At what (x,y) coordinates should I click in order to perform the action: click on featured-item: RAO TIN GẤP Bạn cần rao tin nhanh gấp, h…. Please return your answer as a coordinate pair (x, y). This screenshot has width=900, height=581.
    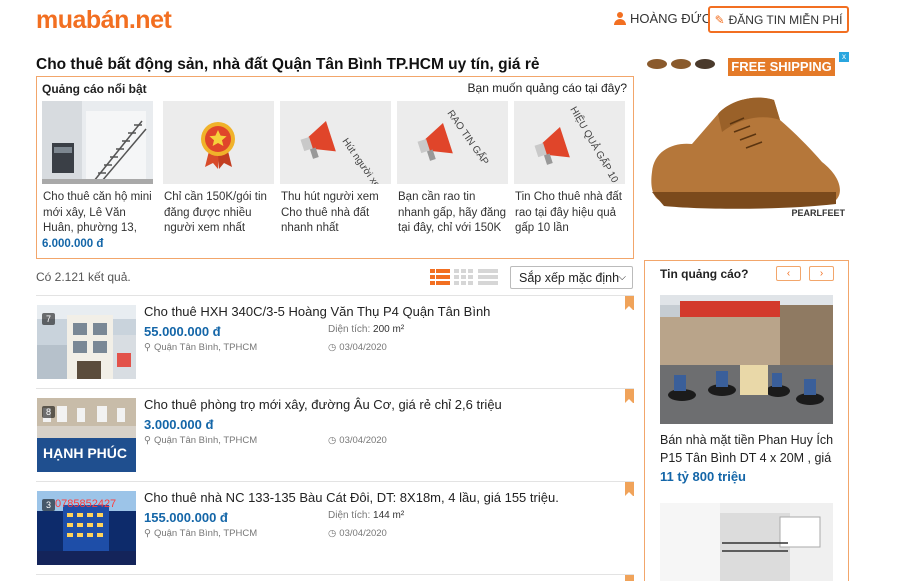
    Looking at the image, I should click on (452, 169).